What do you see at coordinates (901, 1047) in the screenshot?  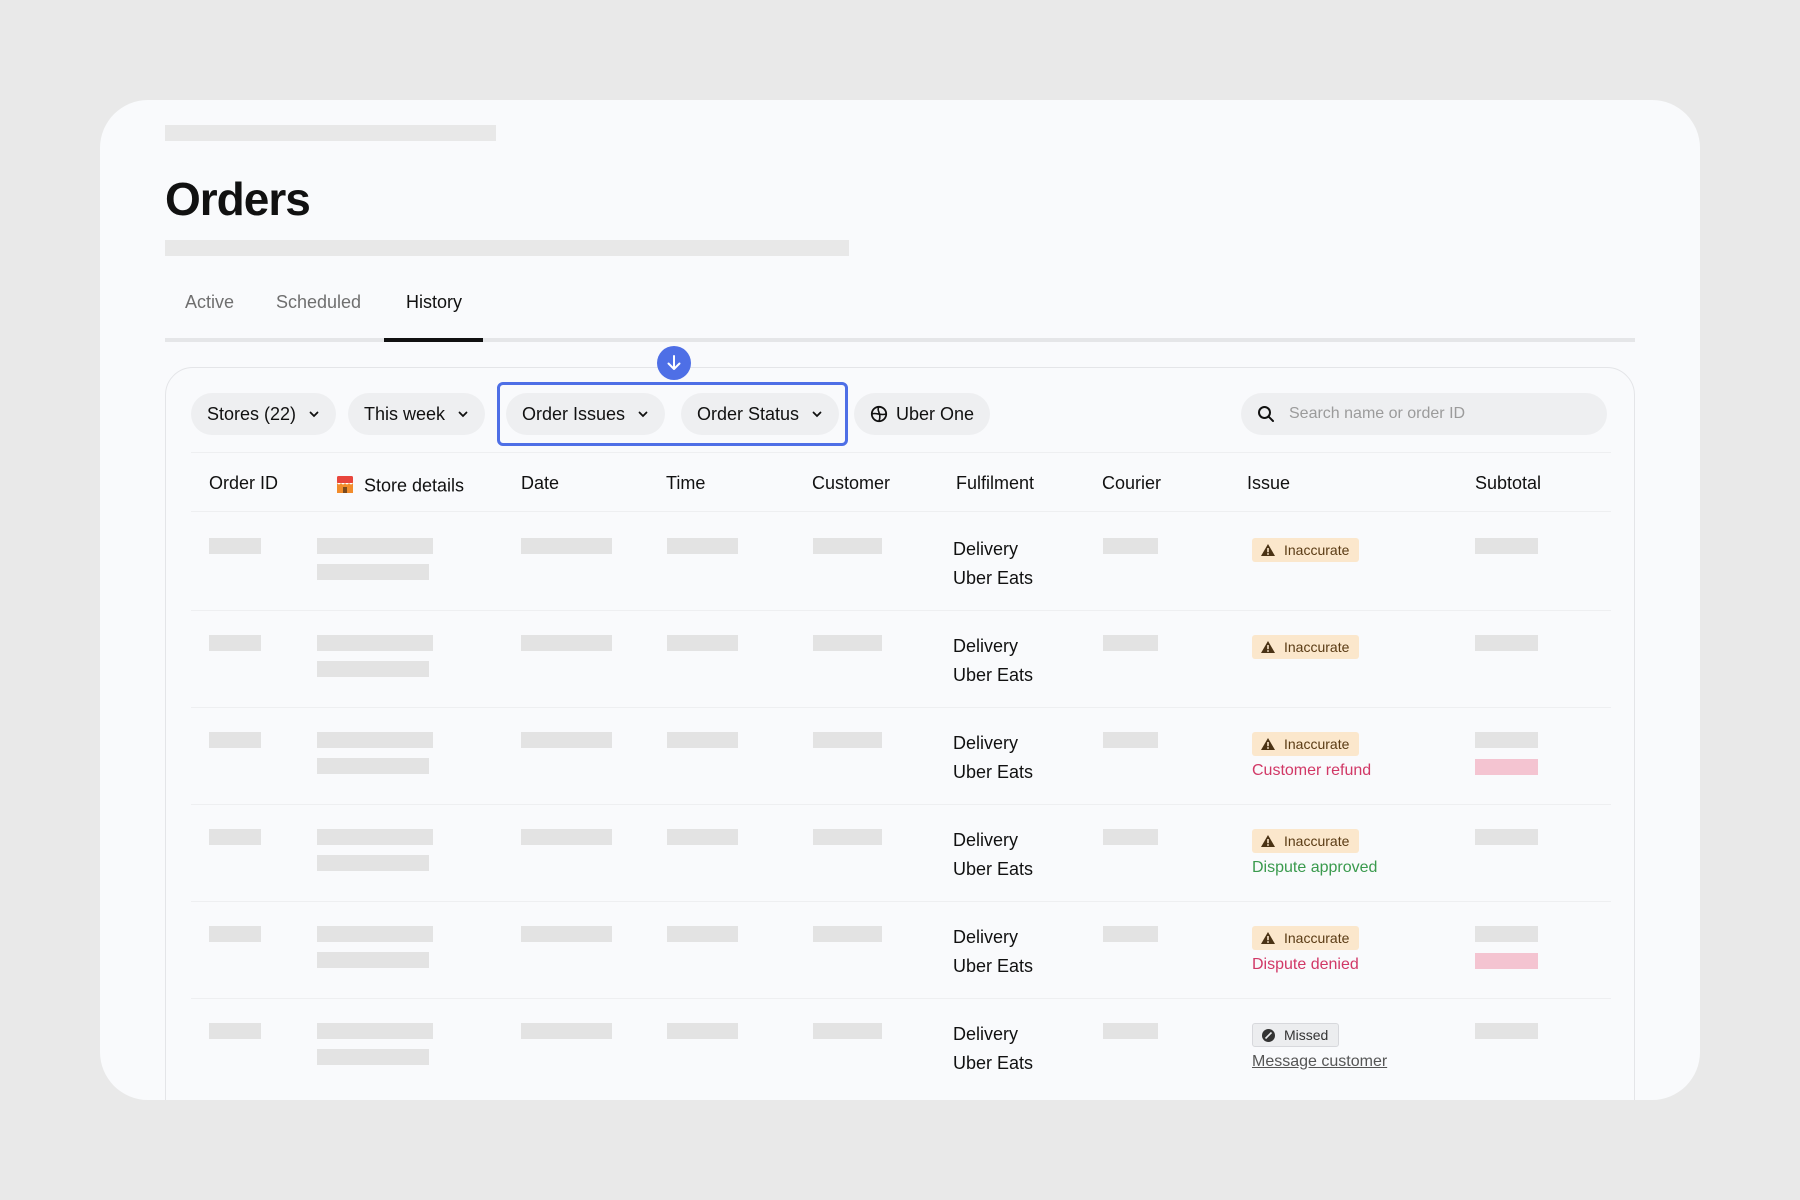 I see `table-row: Delivery Uber Eats Missed Message customer` at bounding box center [901, 1047].